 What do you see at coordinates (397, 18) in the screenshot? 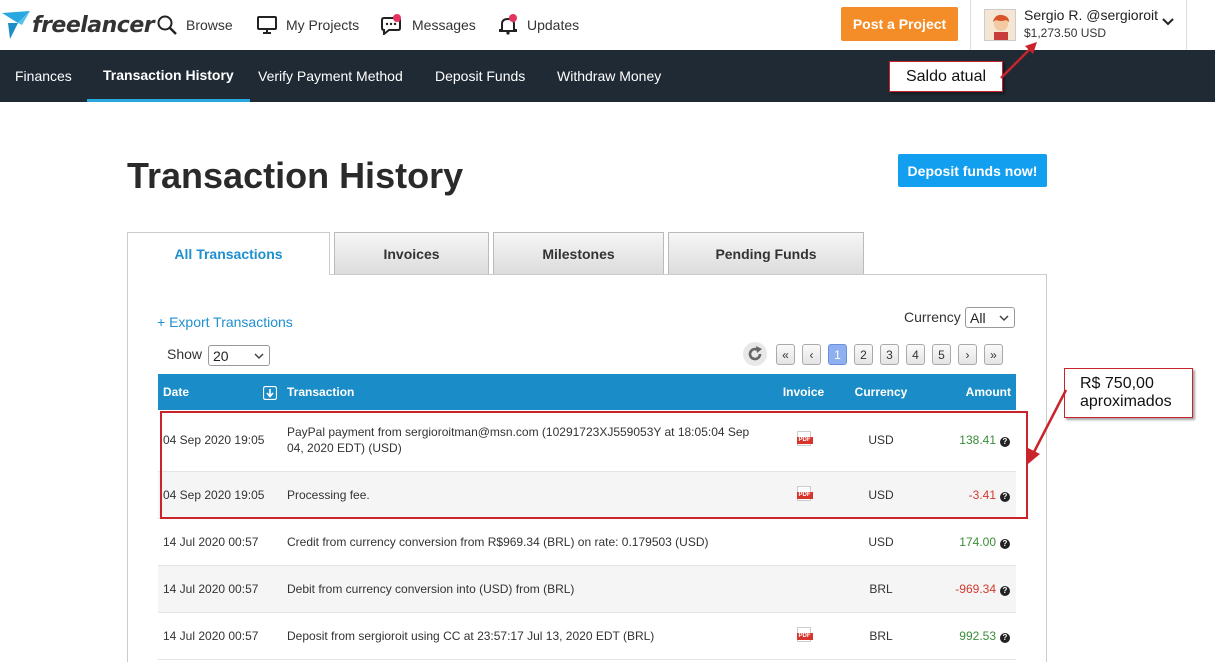
I see `messages-notification-dot` at bounding box center [397, 18].